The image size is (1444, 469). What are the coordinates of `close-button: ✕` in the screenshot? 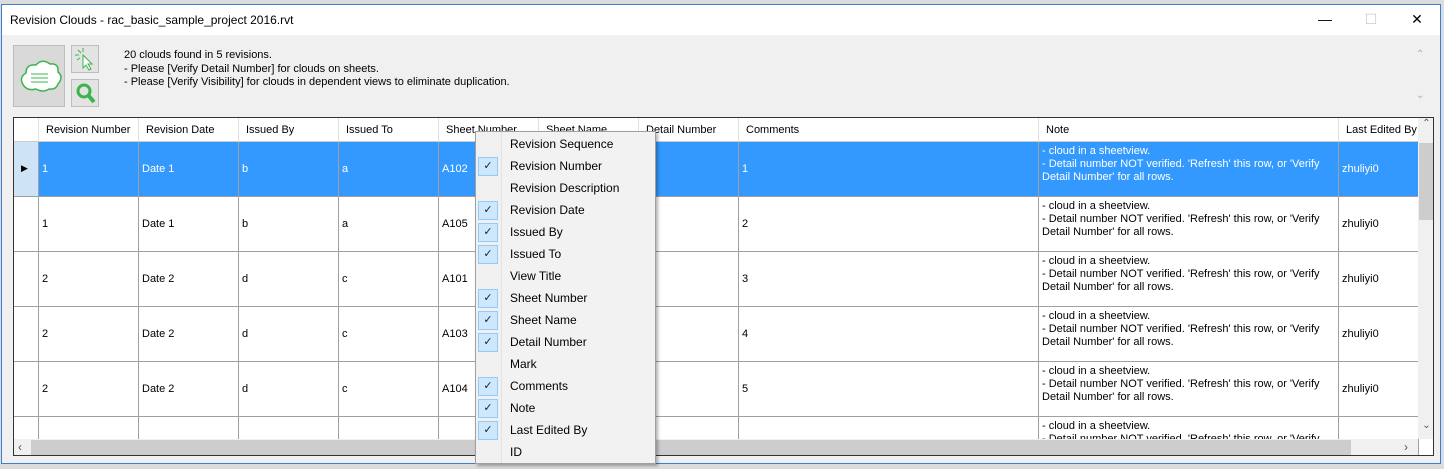 It's located at (1417, 20).